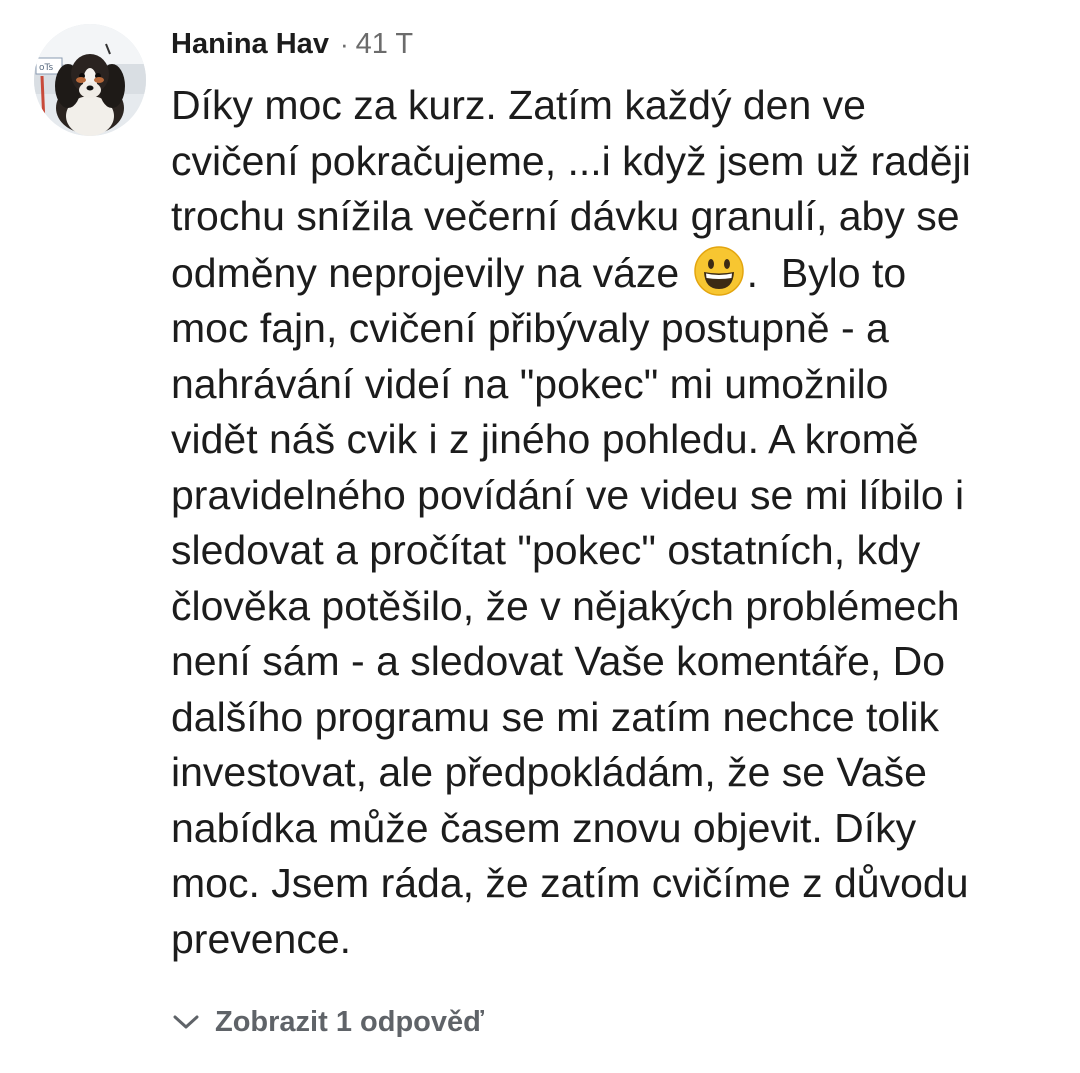  I want to click on dog-photo: oTs, so click(90, 80).